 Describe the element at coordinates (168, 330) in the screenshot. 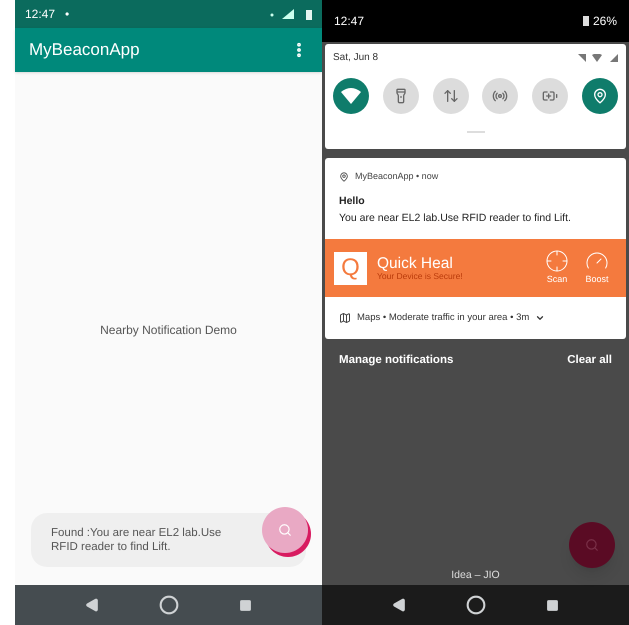

I see `body-text: Nearby Notification Demo` at that location.